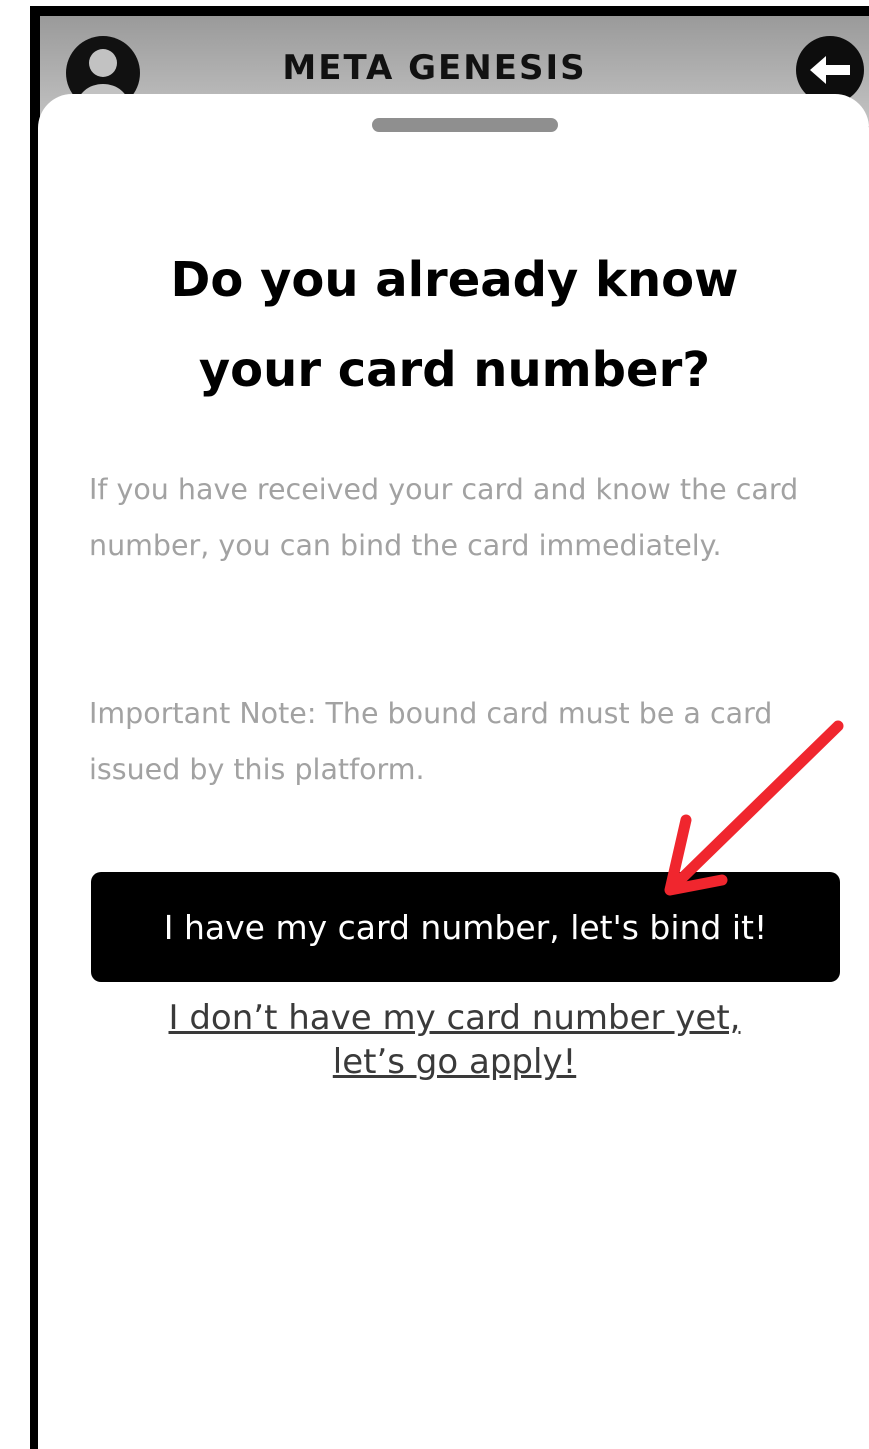 Image resolution: width=869 pixels, height=1449 pixels. Describe the element at coordinates (454, 1018) in the screenshot. I see `apply-card-link-line1: I don’t have my card number yet,` at that location.